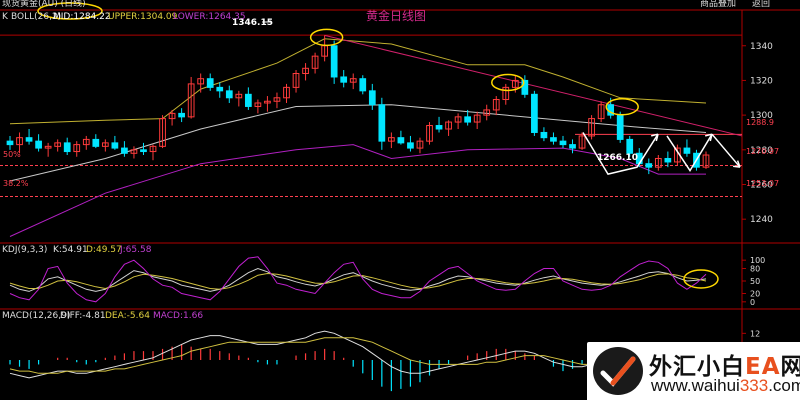 The width and height of the screenshot is (800, 400). Describe the element at coordinates (757, 260) in the screenshot. I see `kdj-tick-label: 100` at that location.